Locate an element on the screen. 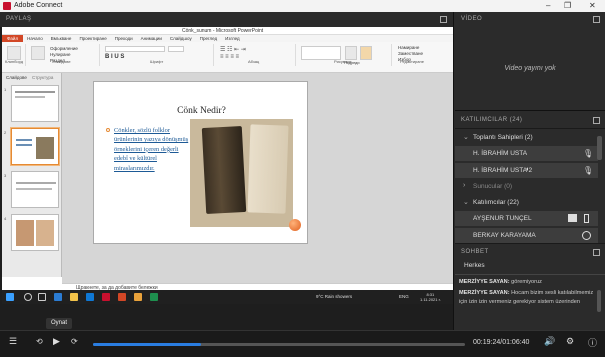 The height and width of the screenshot is (357, 605). ppt-window-title: Cönk_sunum - Microsoft PowerPoint is located at coordinates (223, 31).